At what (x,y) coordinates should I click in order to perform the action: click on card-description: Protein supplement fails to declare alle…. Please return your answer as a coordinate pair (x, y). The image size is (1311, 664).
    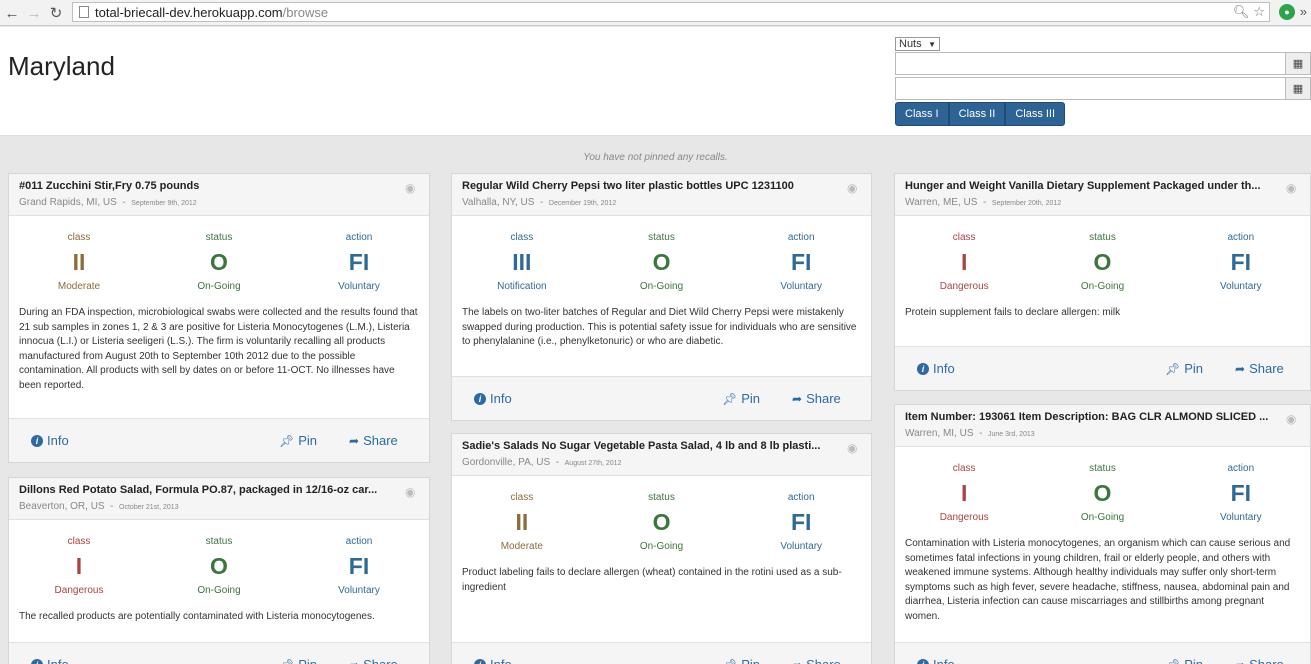
    Looking at the image, I should click on (1013, 312).